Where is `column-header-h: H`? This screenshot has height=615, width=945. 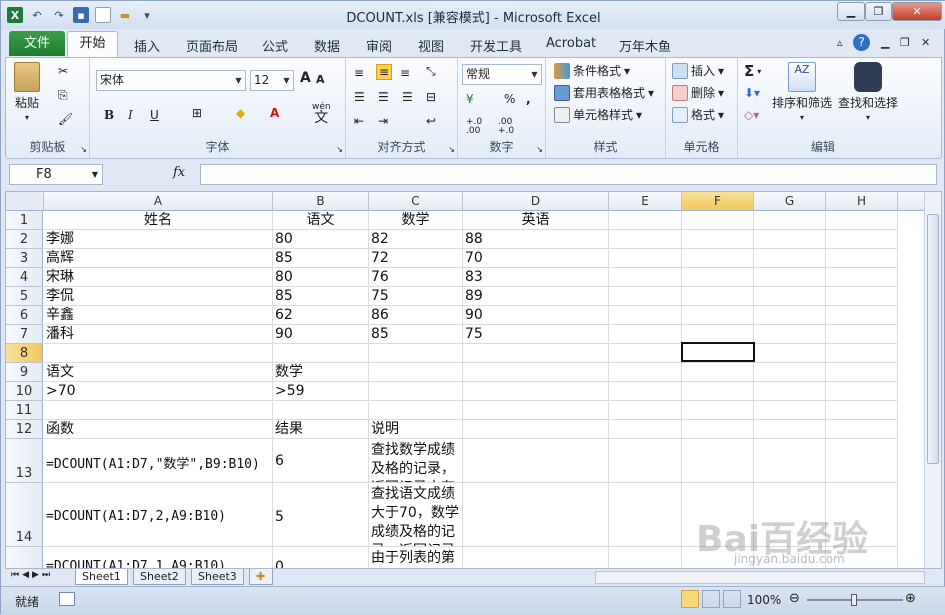
column-header-h: H is located at coordinates (862, 201).